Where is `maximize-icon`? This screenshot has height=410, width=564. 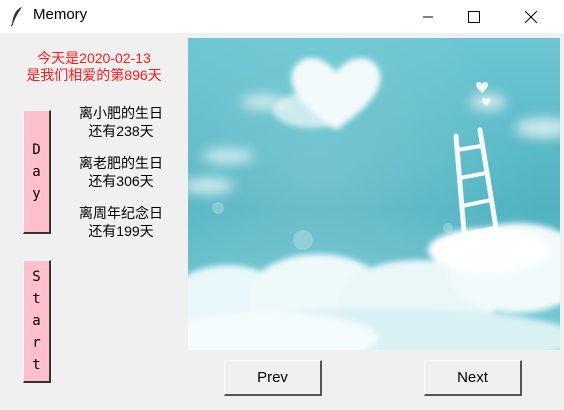
maximize-icon is located at coordinates (474, 16).